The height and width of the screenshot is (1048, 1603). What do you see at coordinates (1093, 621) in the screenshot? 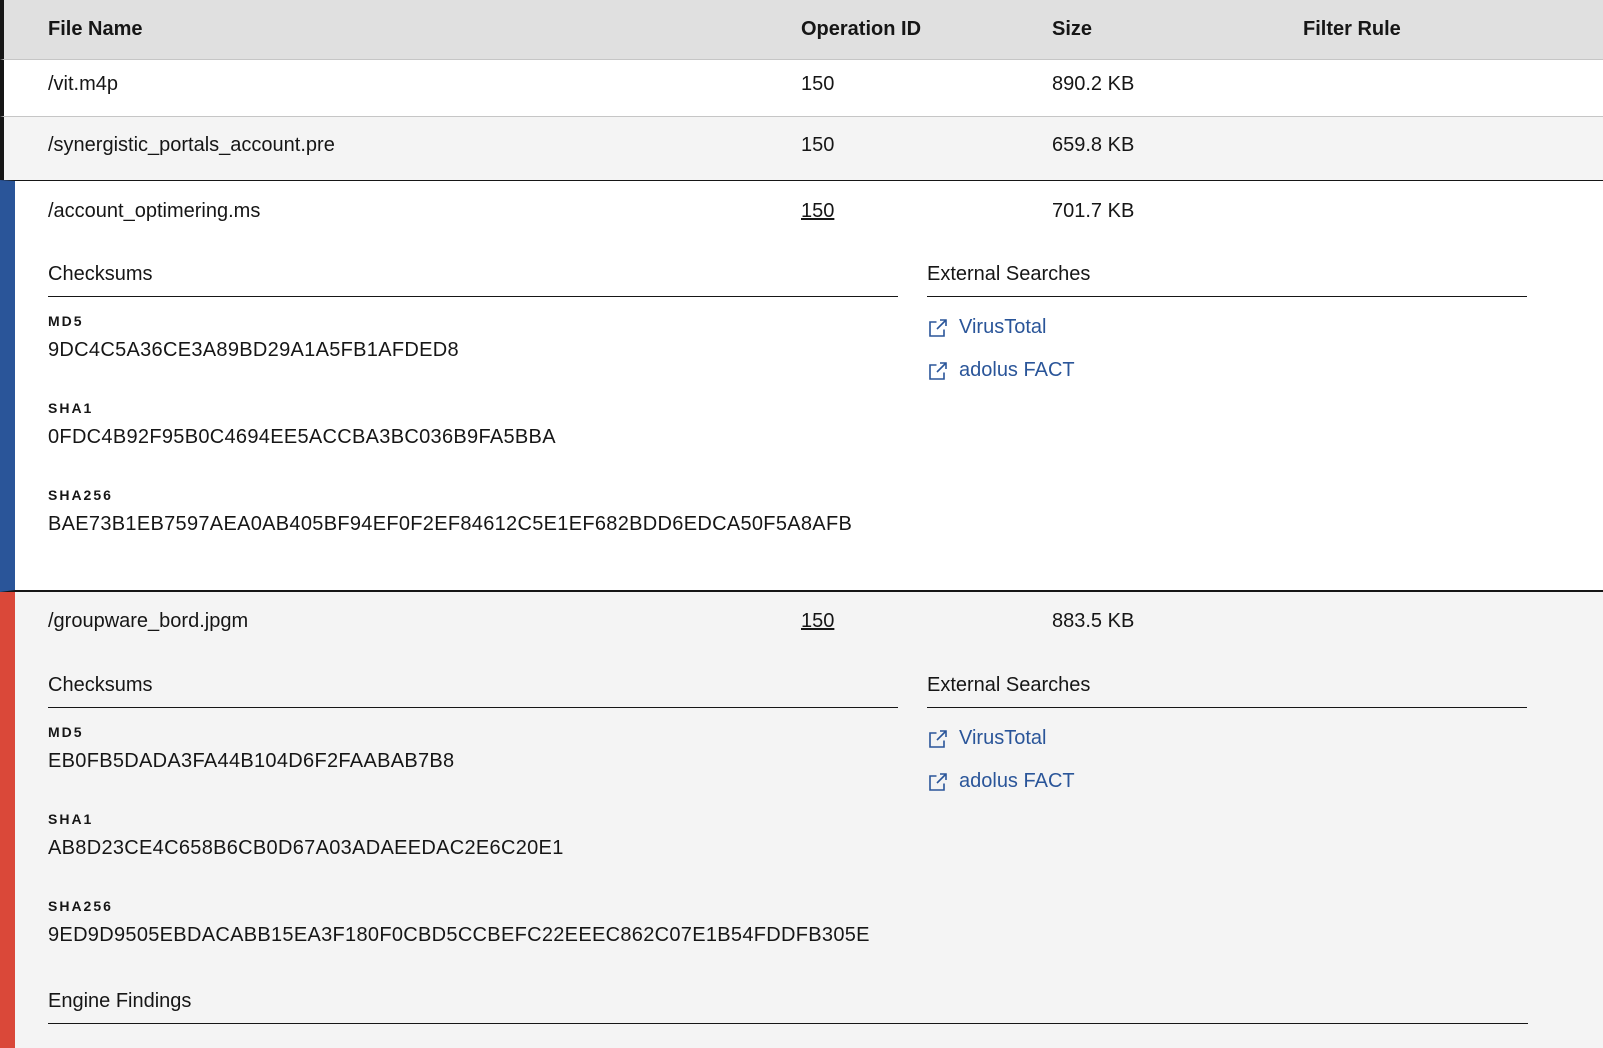
I see `size-cell: 883.5 KB` at bounding box center [1093, 621].